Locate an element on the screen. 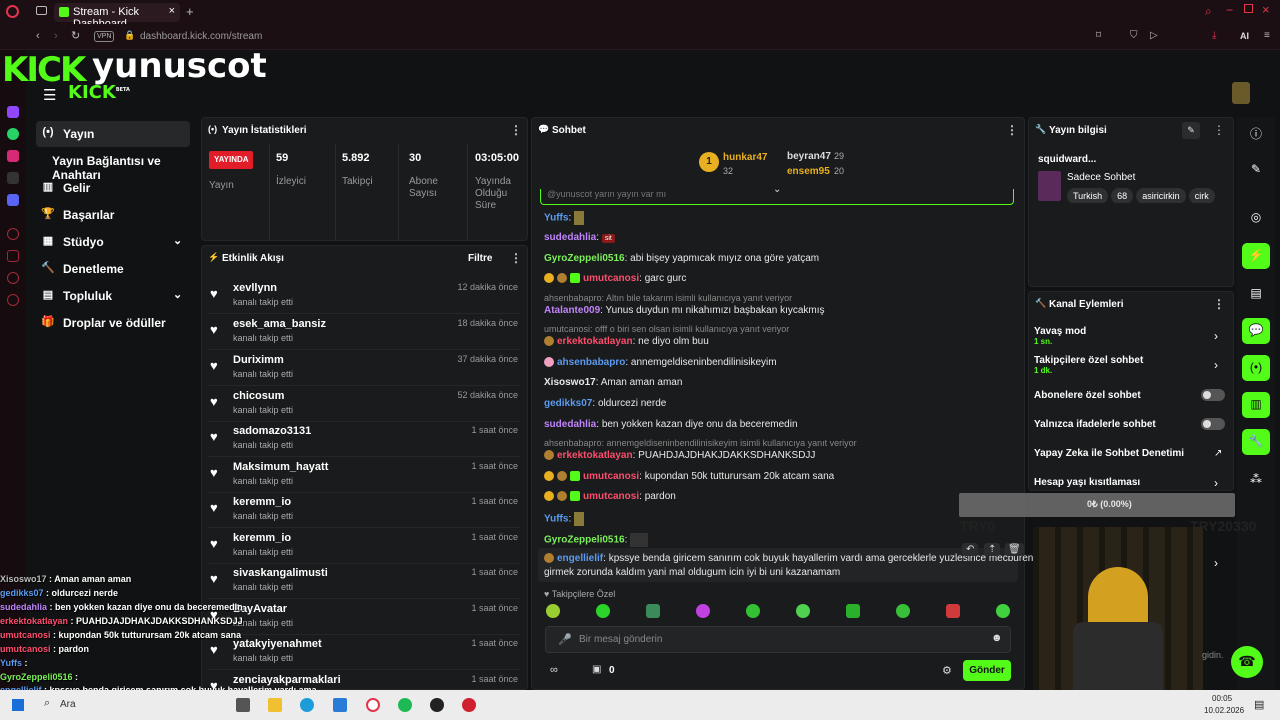 Image resolution: width=1280 pixels, height=720 pixels. bolt-tool-icon: ⚡ is located at coordinates (1256, 256).